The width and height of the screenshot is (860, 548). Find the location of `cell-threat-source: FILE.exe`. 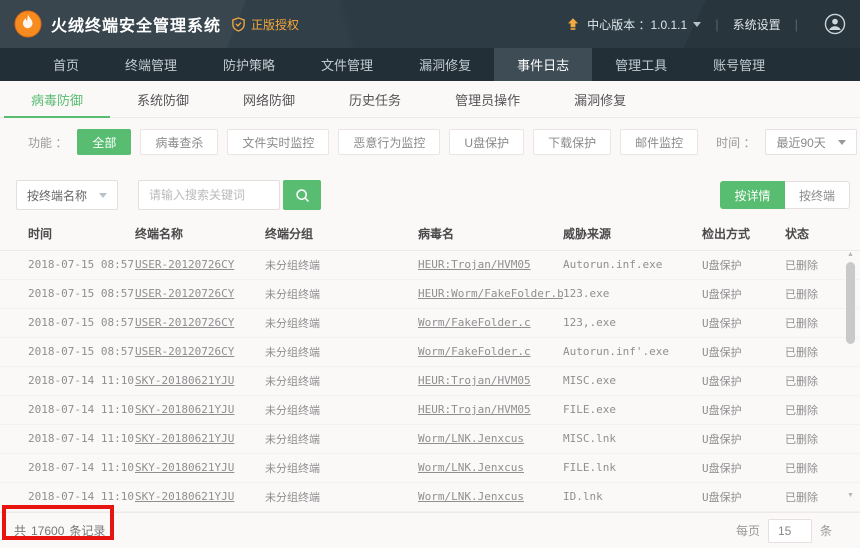

cell-threat-source: FILE.exe is located at coordinates (589, 409).